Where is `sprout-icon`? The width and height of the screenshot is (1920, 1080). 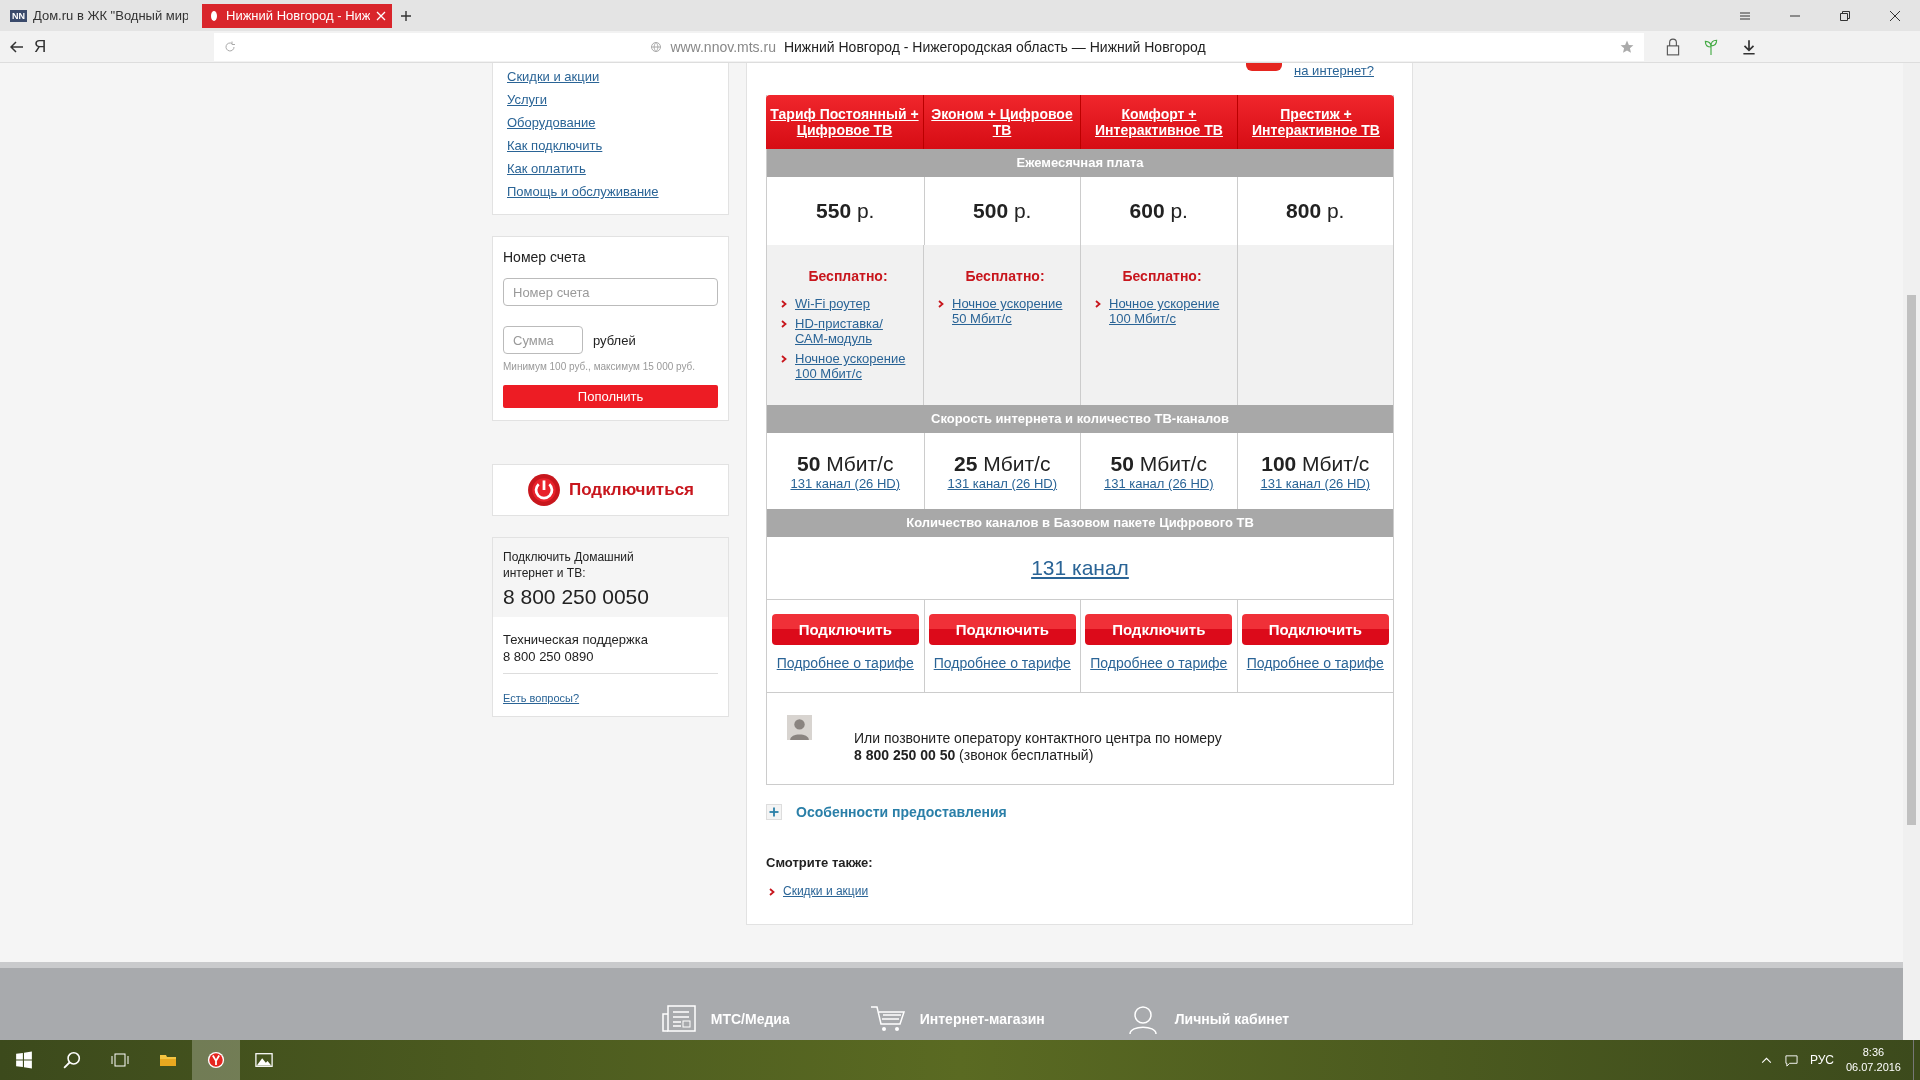 sprout-icon is located at coordinates (1711, 46).